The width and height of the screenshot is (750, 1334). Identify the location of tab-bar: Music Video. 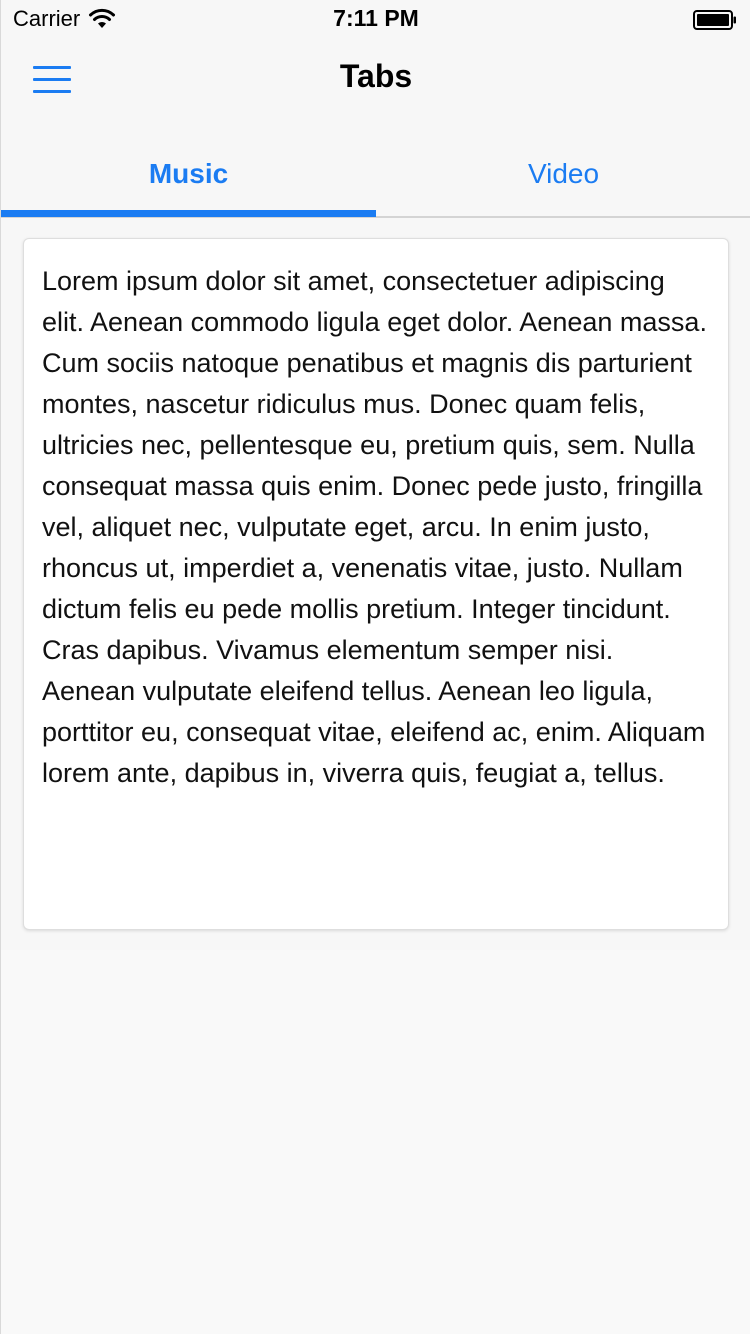
(375, 175).